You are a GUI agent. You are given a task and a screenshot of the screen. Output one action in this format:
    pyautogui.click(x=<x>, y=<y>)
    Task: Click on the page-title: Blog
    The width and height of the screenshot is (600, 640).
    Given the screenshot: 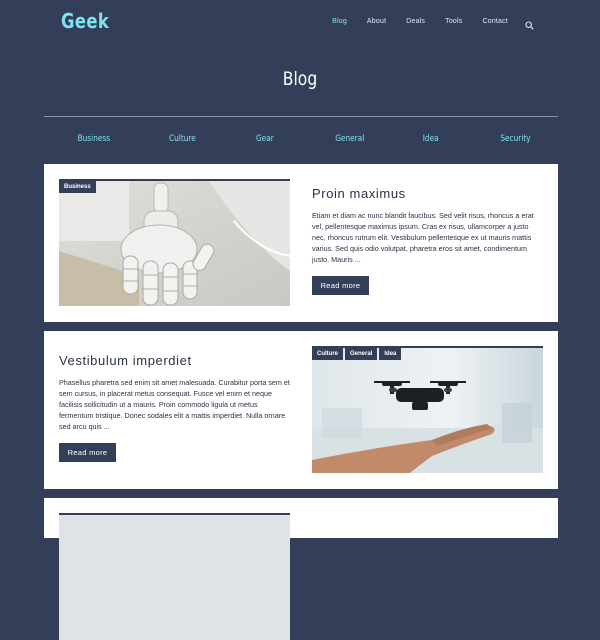 What is the action you would take?
    pyautogui.click(x=300, y=79)
    